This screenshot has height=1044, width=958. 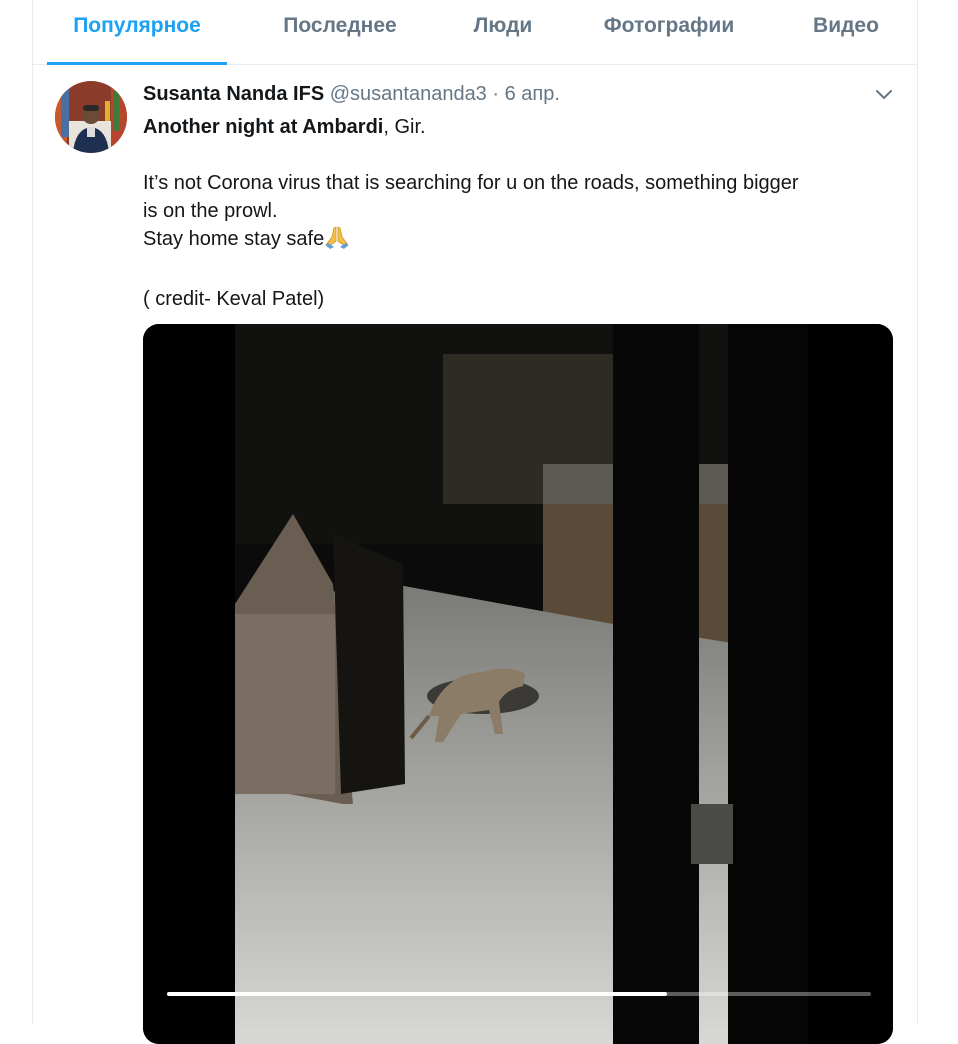 I want to click on video-progress-fill, so click(x=417, y=994).